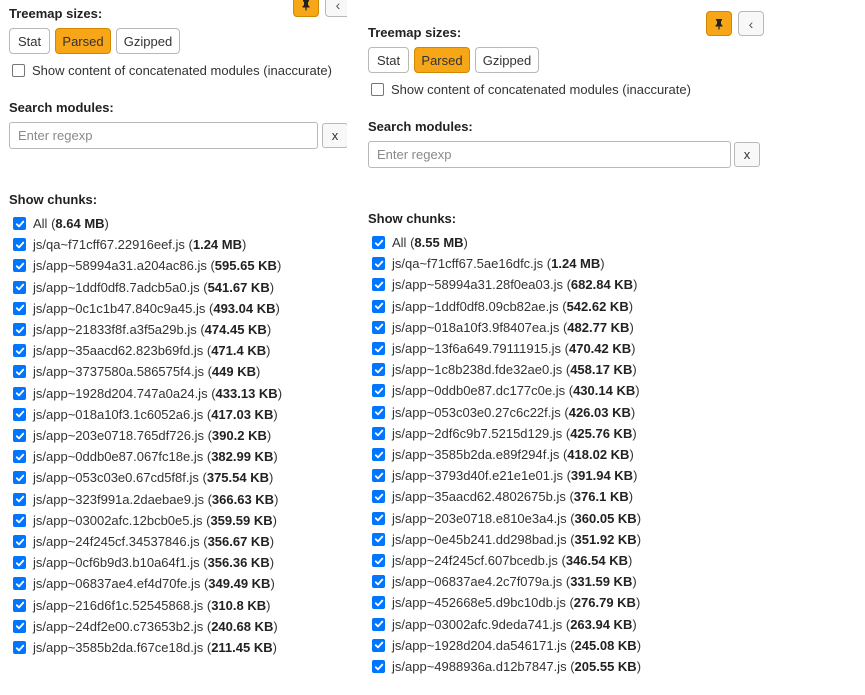 Image resolution: width=865 pixels, height=695 pixels. Describe the element at coordinates (145, 414) in the screenshot. I see `chunk-item: js/app~018a10f3.1c6052a6.js (417.03 KB)` at that location.